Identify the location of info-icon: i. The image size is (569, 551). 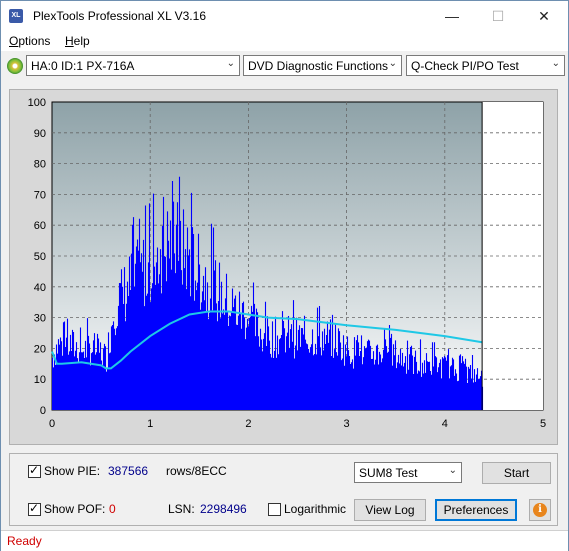
(540, 510).